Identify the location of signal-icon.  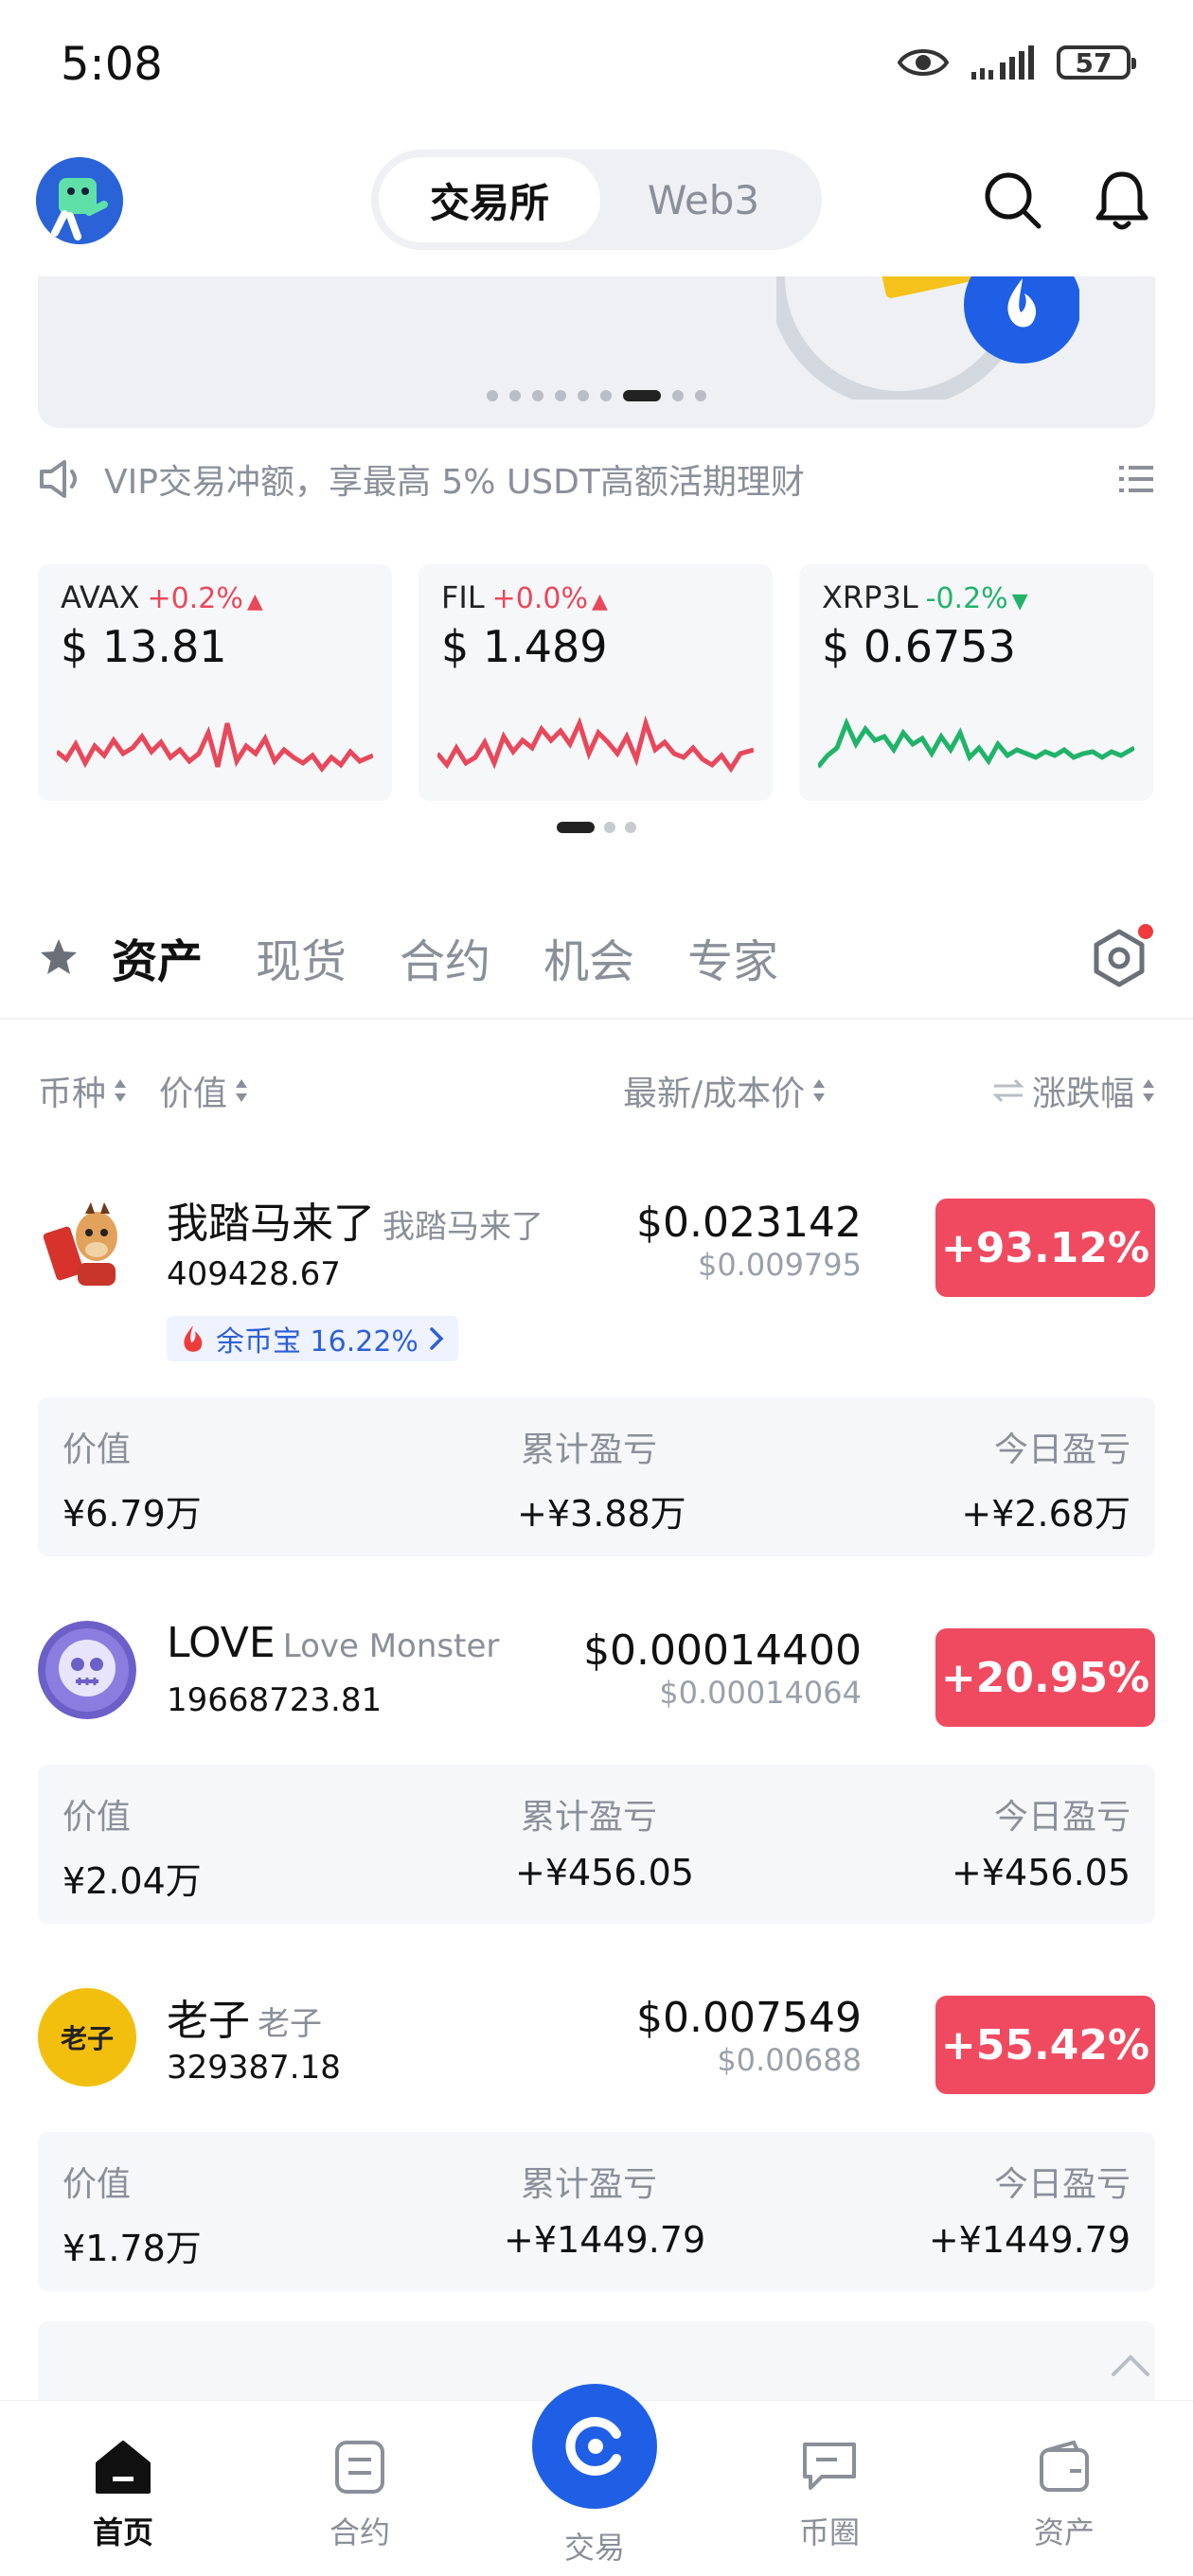
(1002, 62).